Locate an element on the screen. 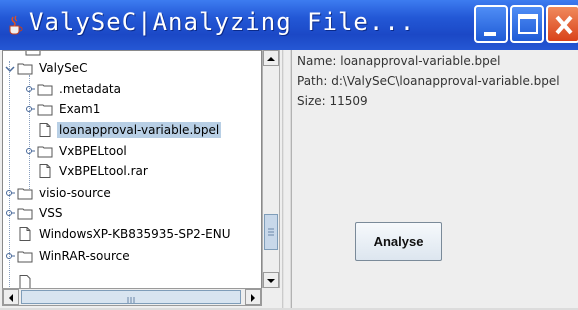 This screenshot has height=310, width=578. arrow-down-icon is located at coordinates (271, 281).